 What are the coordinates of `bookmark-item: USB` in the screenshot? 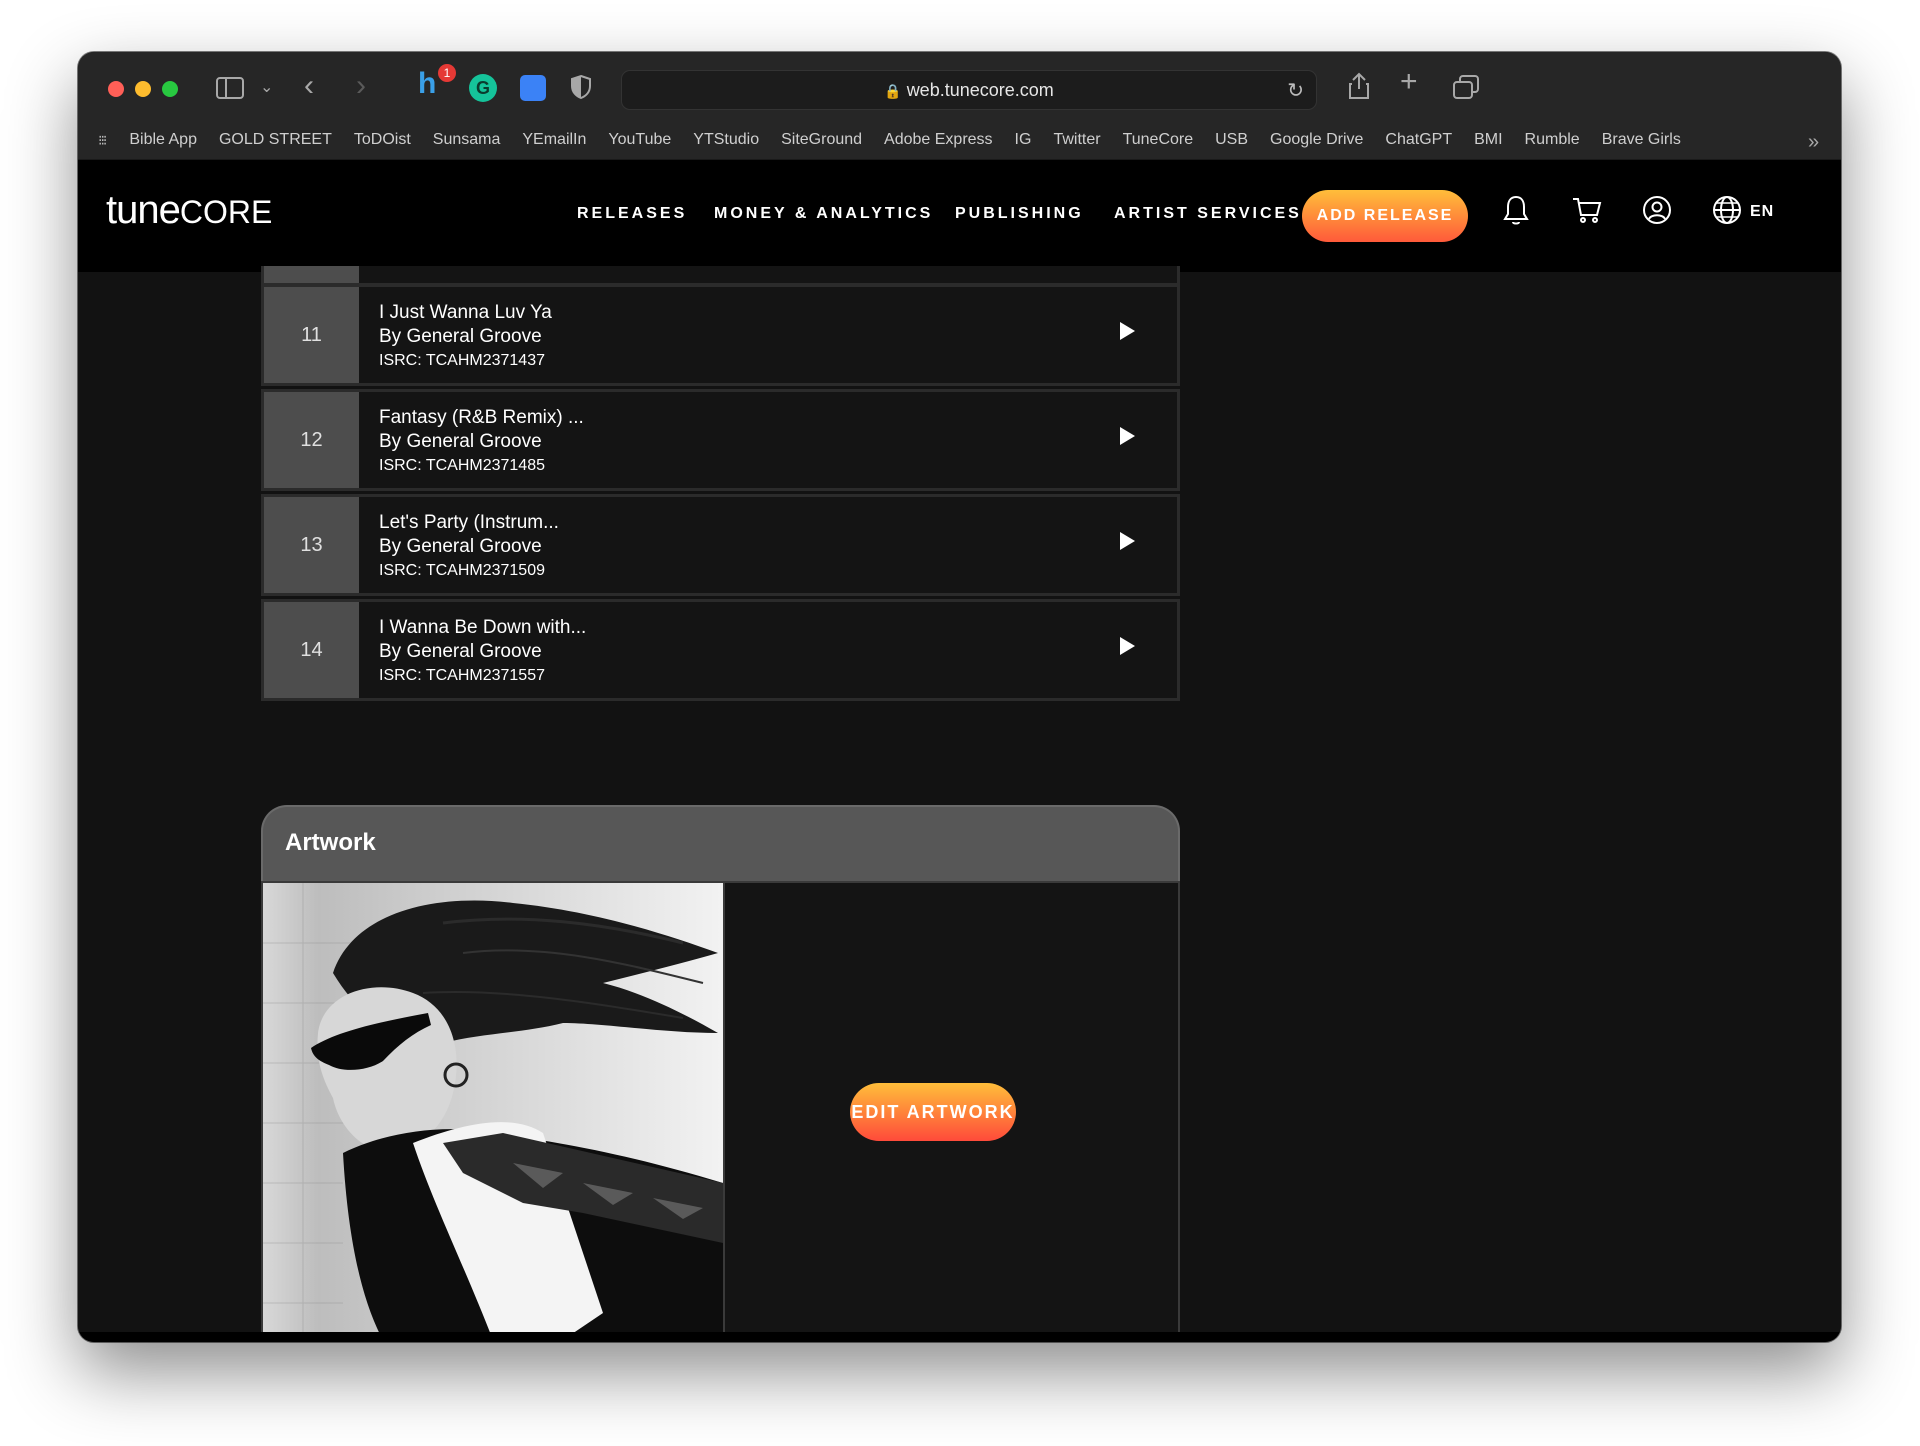 It's located at (1231, 140).